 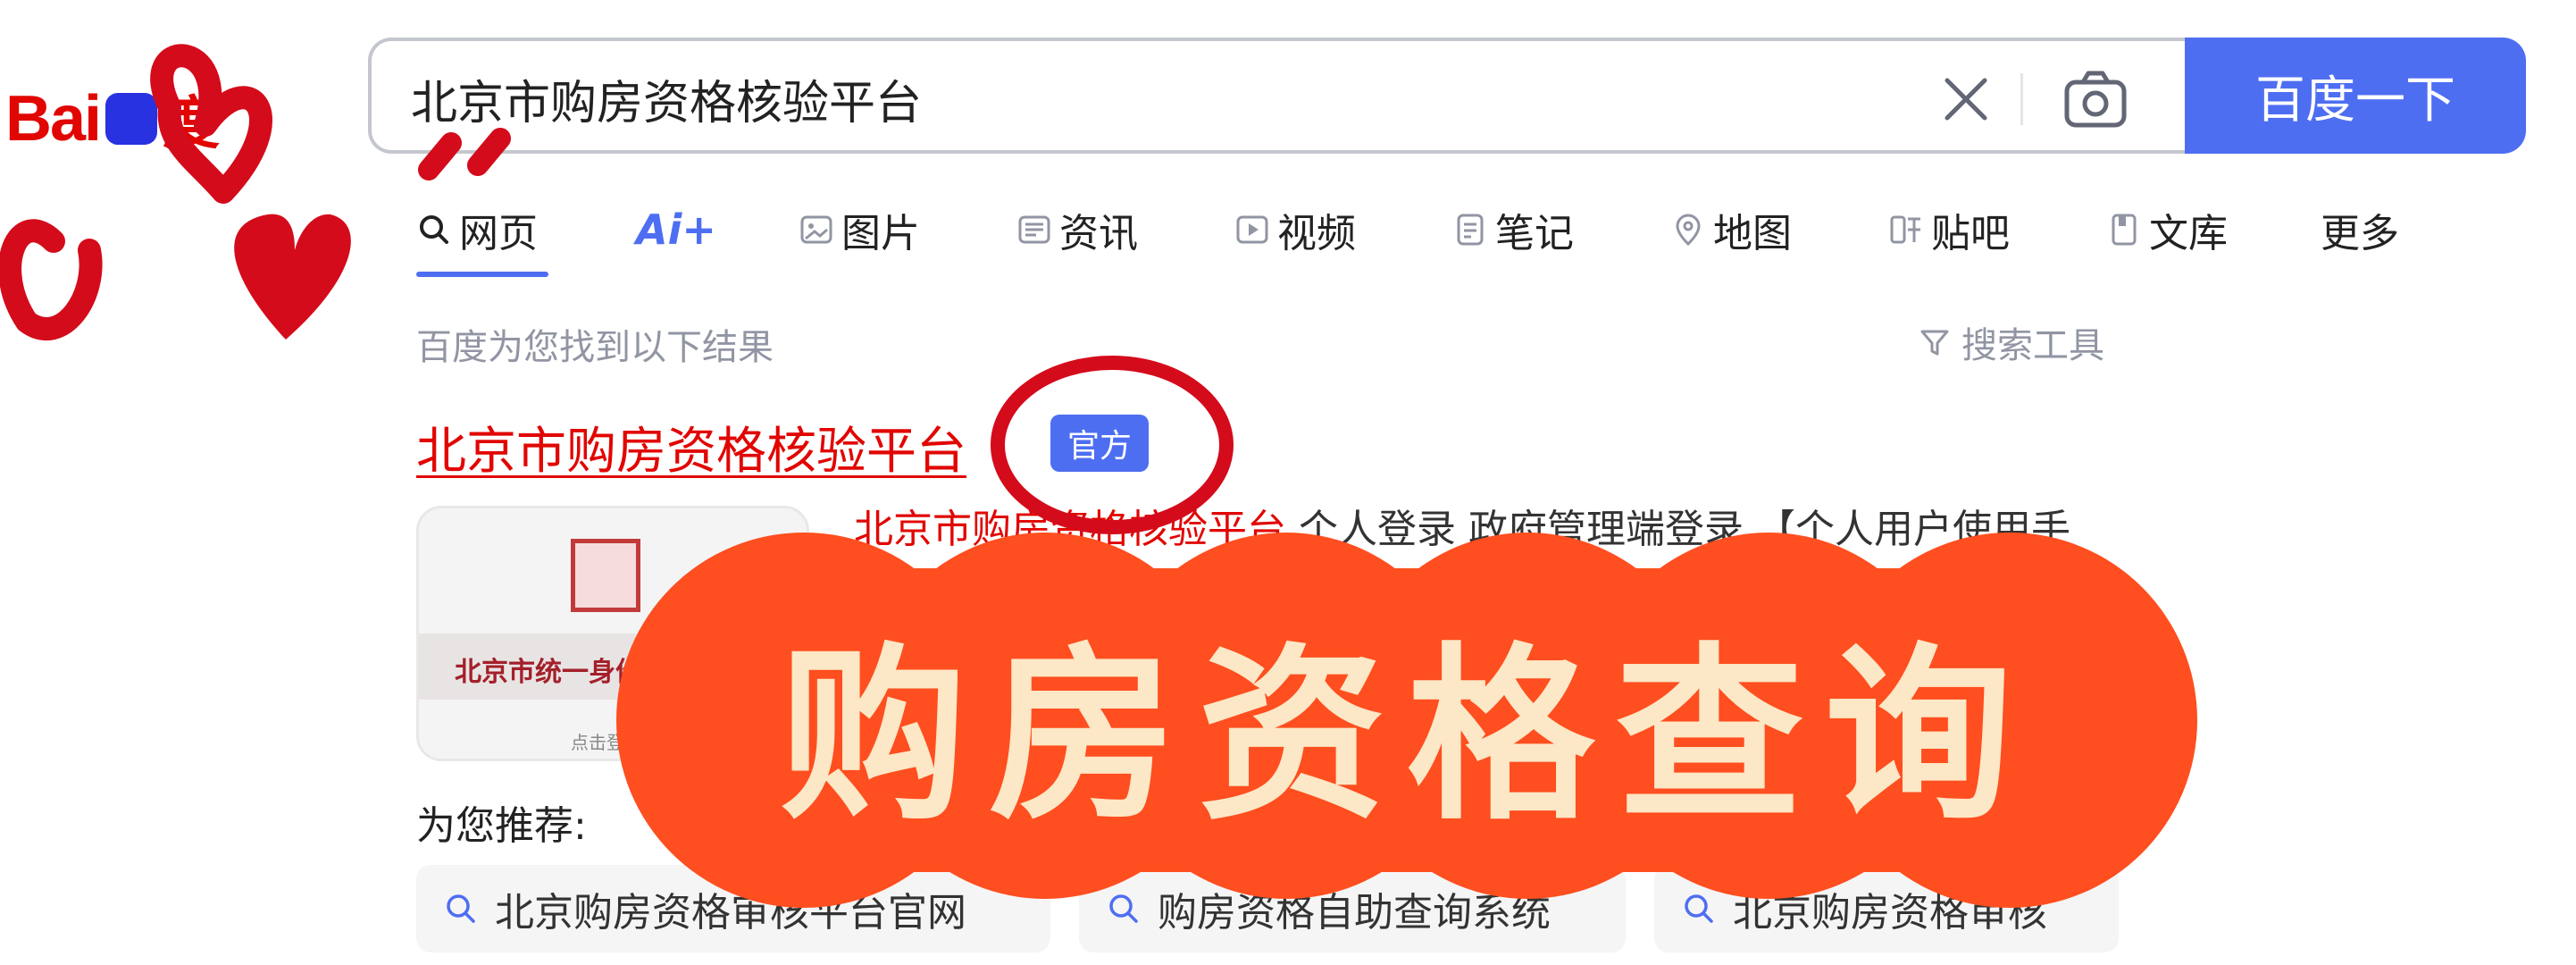 I want to click on tab-library: 文库, so click(x=2214, y=229).